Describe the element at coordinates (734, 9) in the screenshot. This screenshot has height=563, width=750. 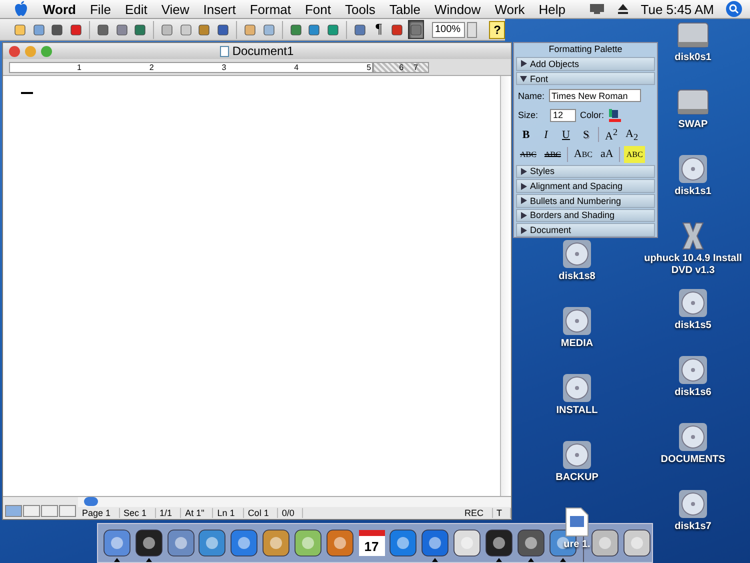
I see `search-icon` at that location.